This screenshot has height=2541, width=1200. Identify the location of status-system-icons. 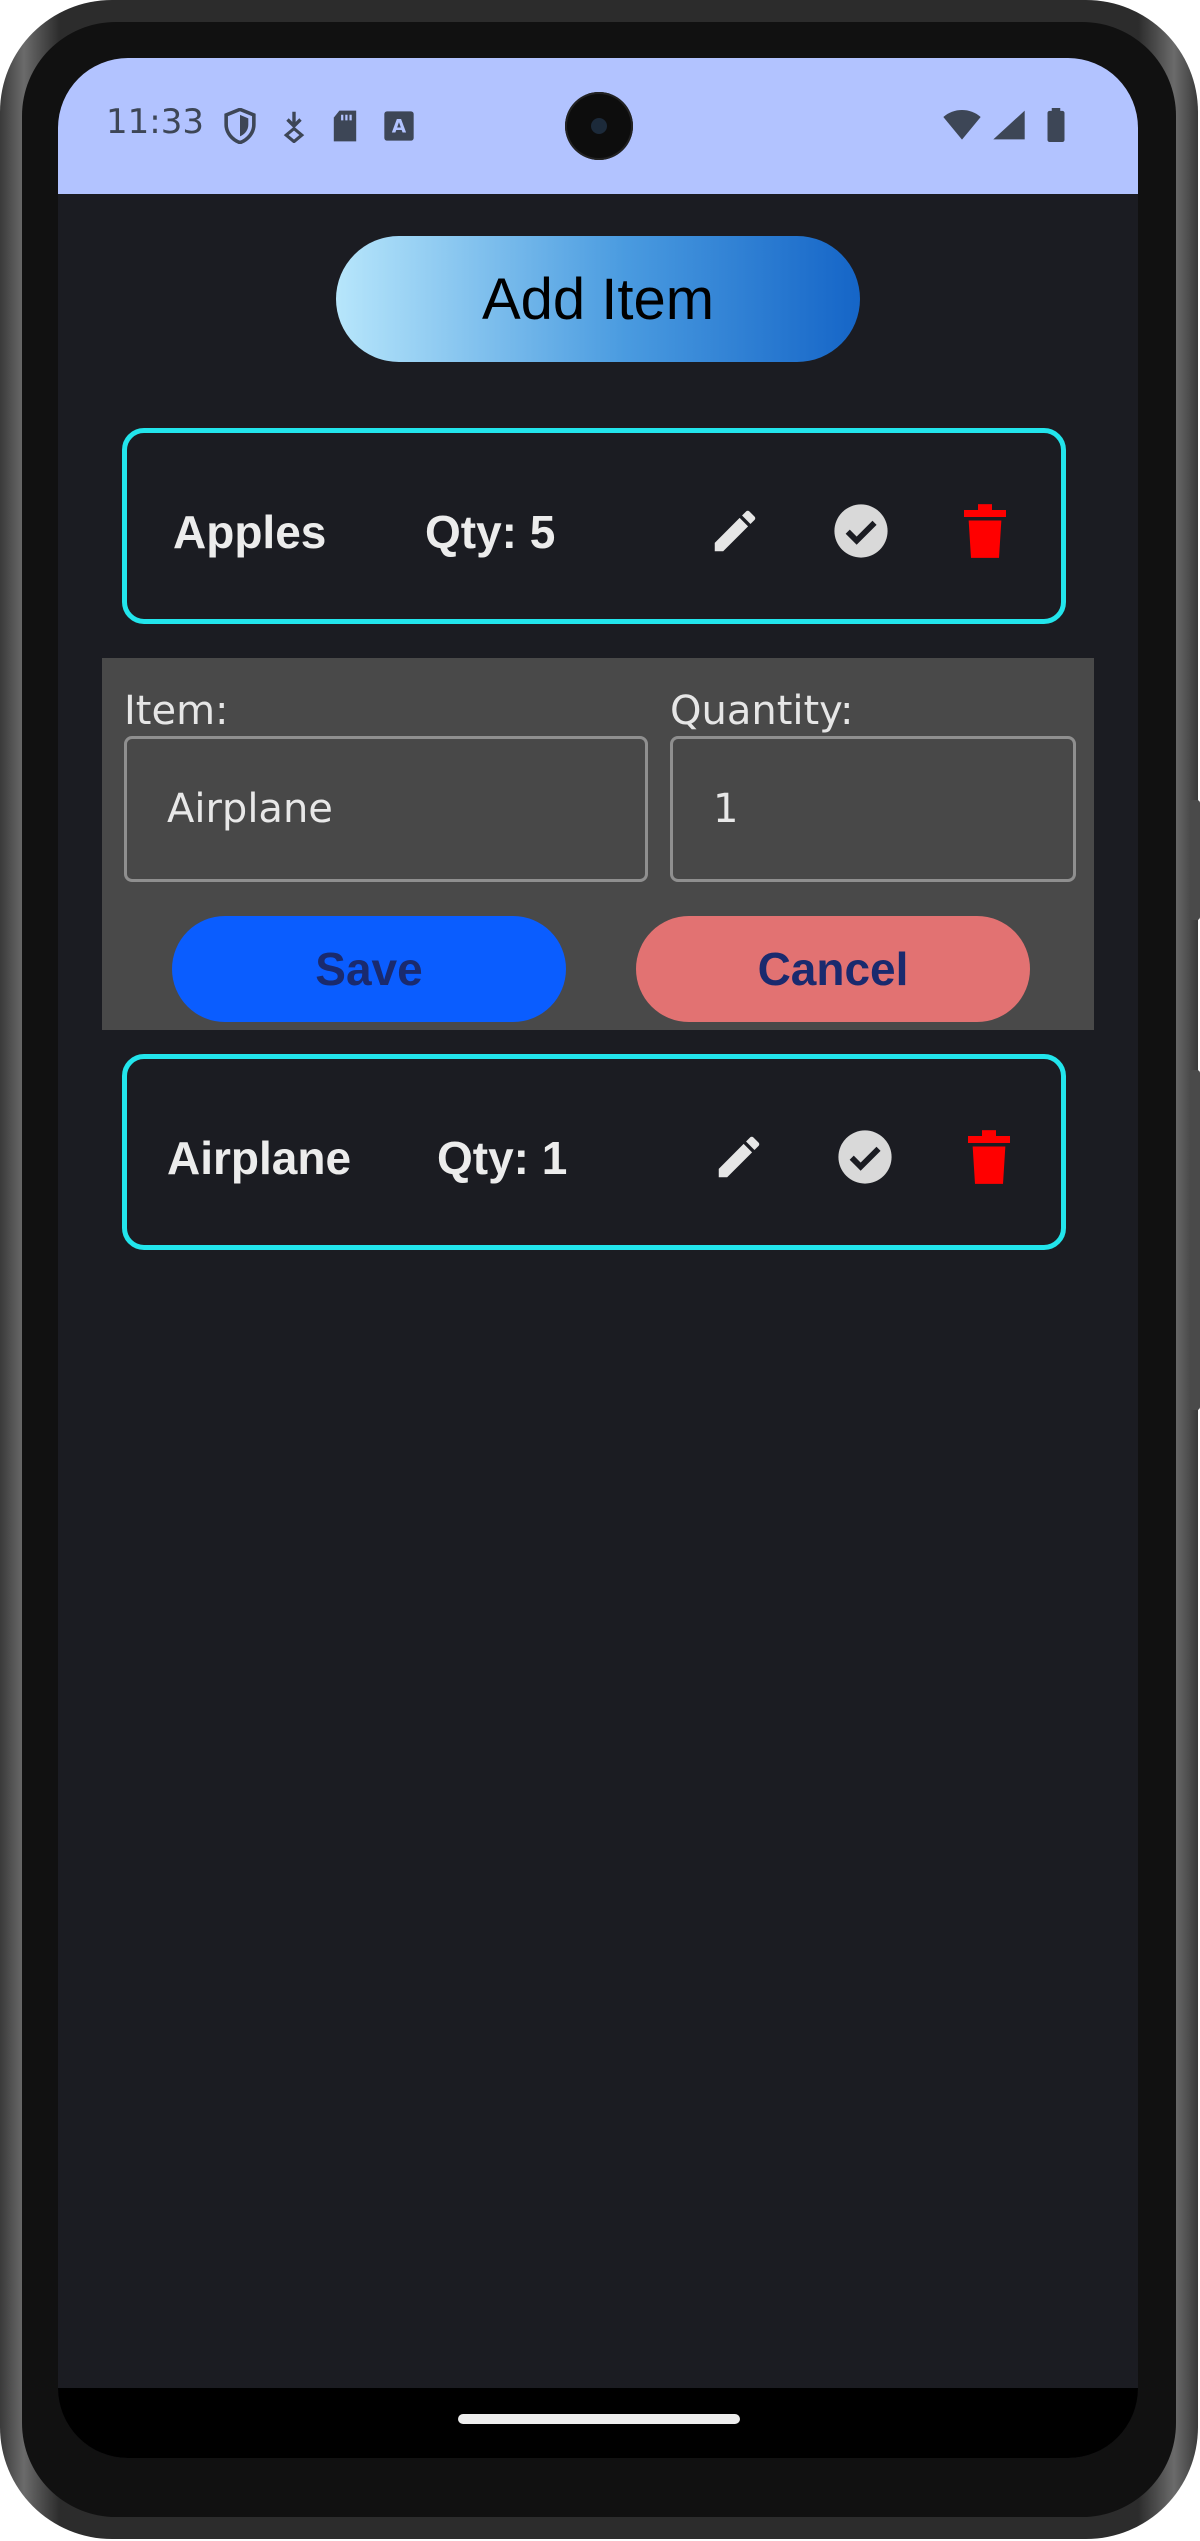
(1004, 127).